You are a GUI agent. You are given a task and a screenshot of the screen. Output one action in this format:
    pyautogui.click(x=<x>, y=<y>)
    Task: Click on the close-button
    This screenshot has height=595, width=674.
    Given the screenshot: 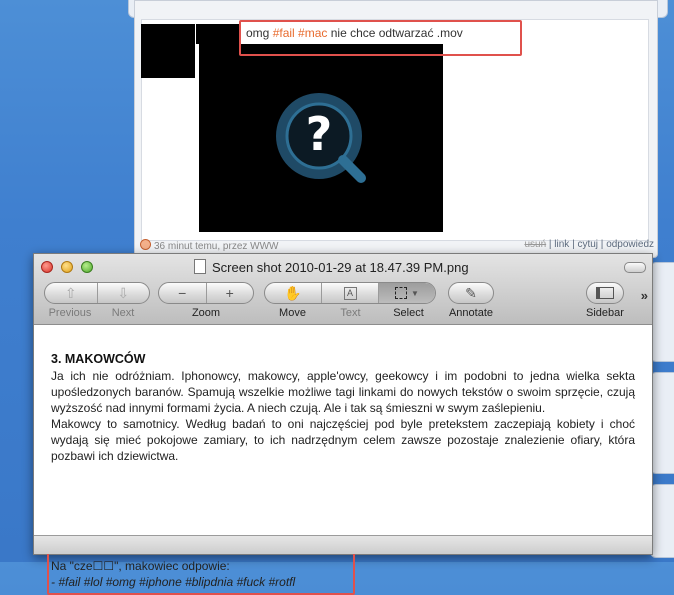 What is the action you would take?
    pyautogui.click(x=47, y=267)
    